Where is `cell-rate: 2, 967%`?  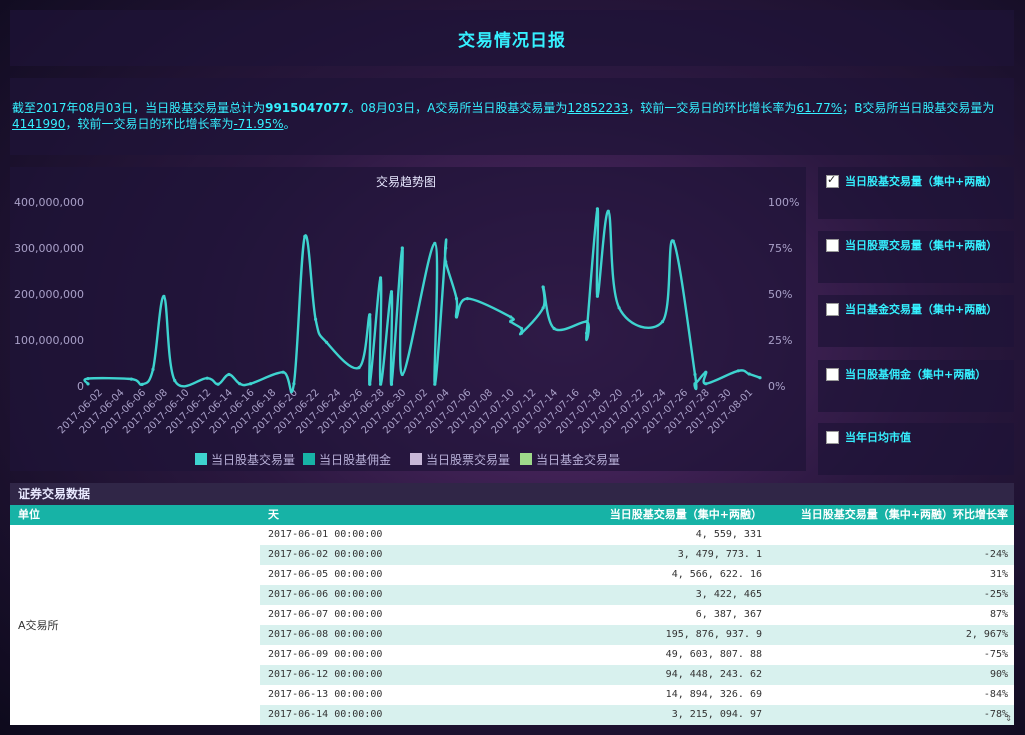 cell-rate: 2, 967% is located at coordinates (986, 634).